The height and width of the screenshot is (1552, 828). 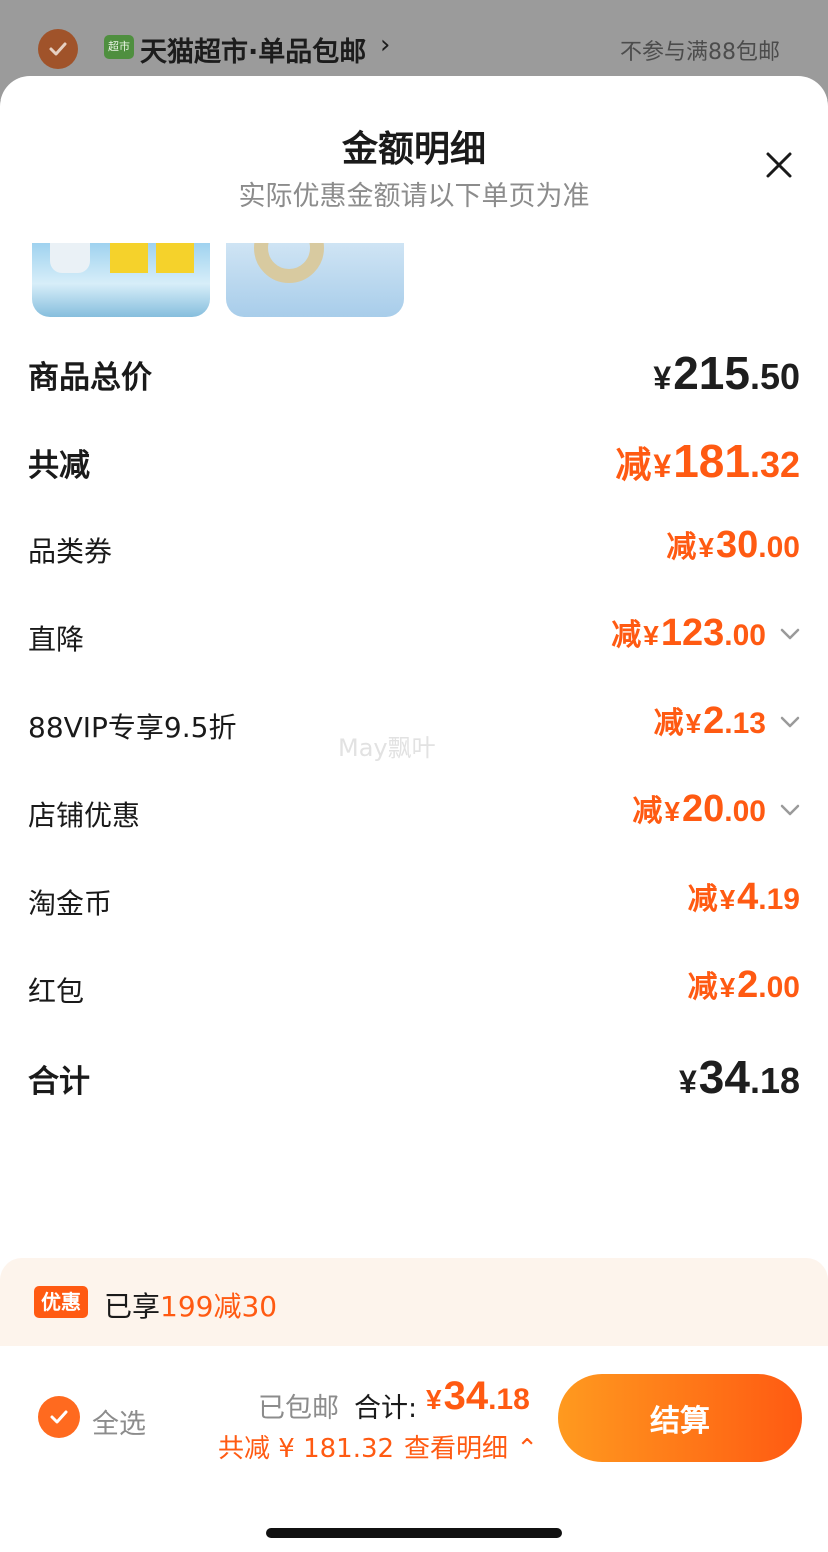 What do you see at coordinates (70, 903) in the screenshot?
I see `row-label: 淘金币` at bounding box center [70, 903].